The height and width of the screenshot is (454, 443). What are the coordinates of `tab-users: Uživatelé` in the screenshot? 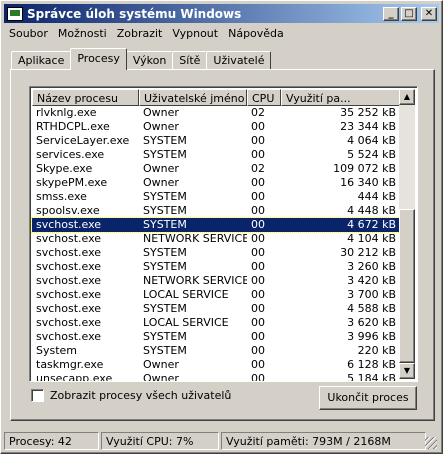 It's located at (239, 60).